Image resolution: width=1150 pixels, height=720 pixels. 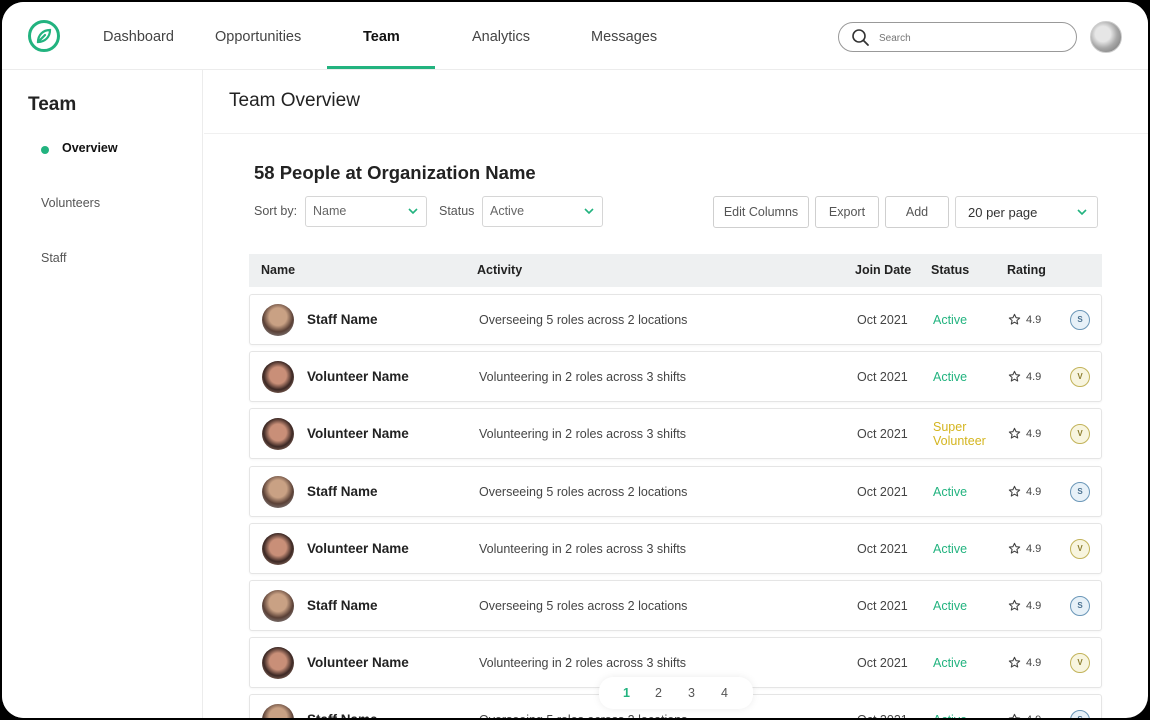 I want to click on search-box, so click(x=957, y=37).